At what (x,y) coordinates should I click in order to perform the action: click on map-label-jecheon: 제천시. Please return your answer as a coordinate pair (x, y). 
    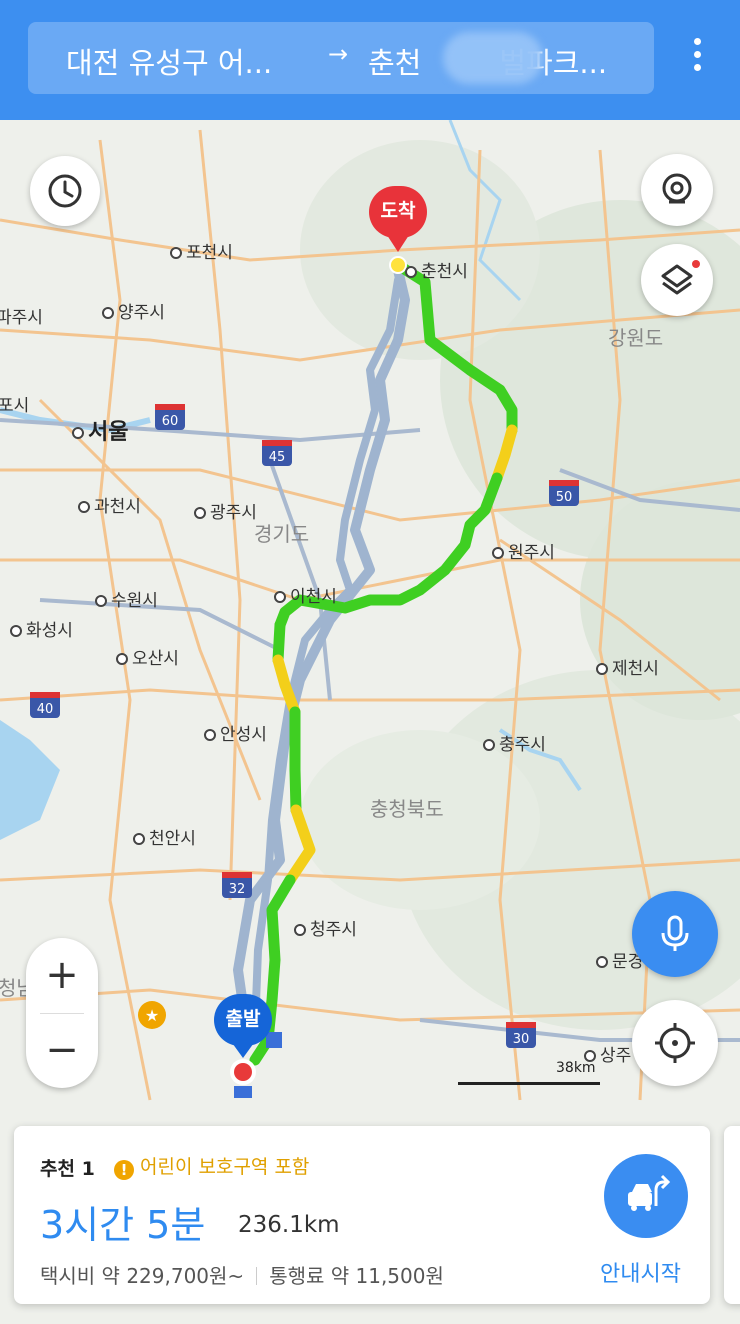
    Looking at the image, I should click on (627, 666).